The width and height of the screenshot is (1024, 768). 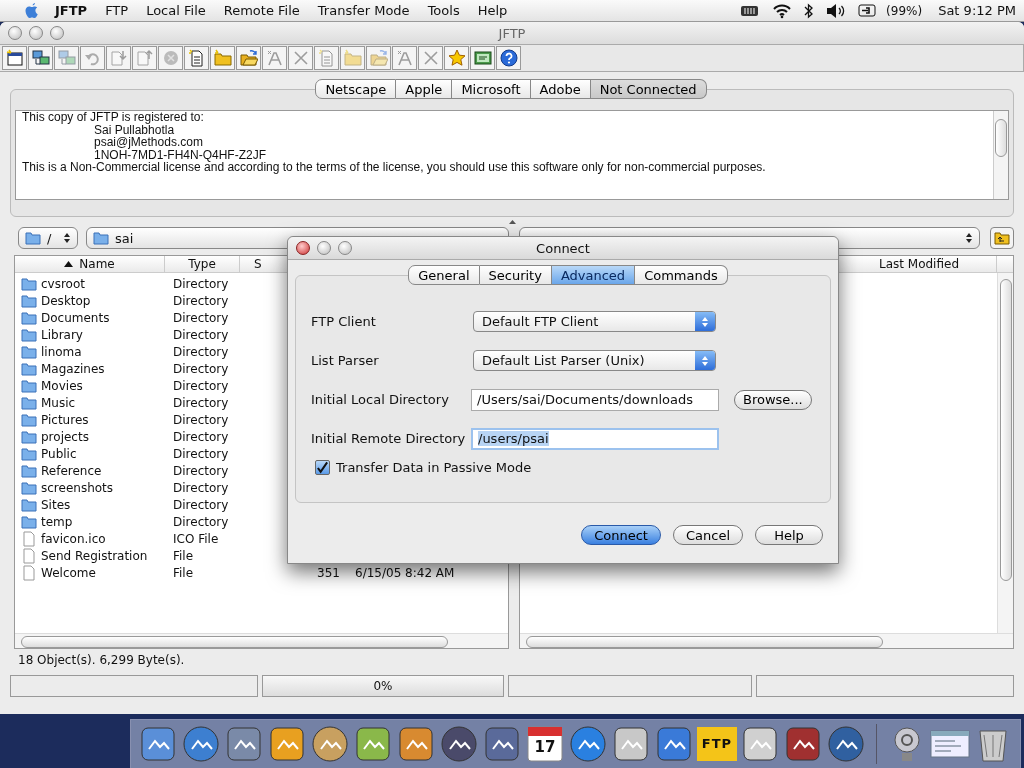 I want to click on star-icon, so click(x=456, y=58).